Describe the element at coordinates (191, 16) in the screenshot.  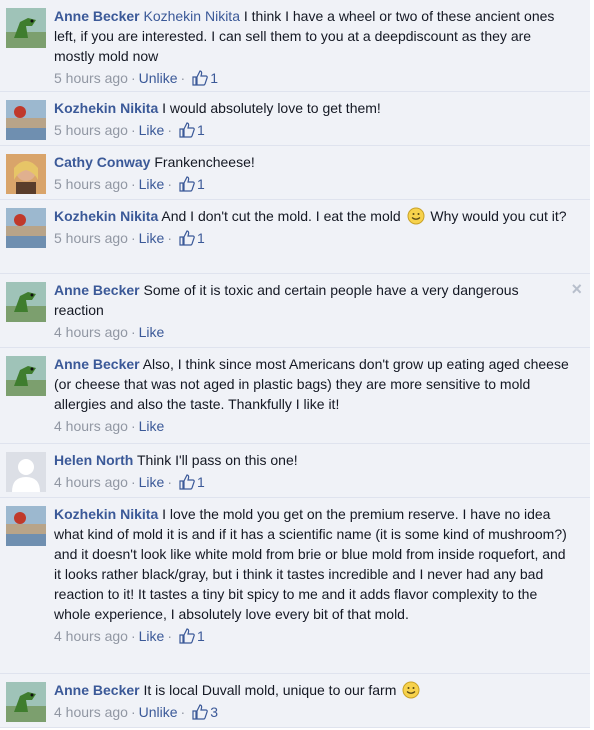
I see `mention-link: Kozhekin Nikita` at that location.